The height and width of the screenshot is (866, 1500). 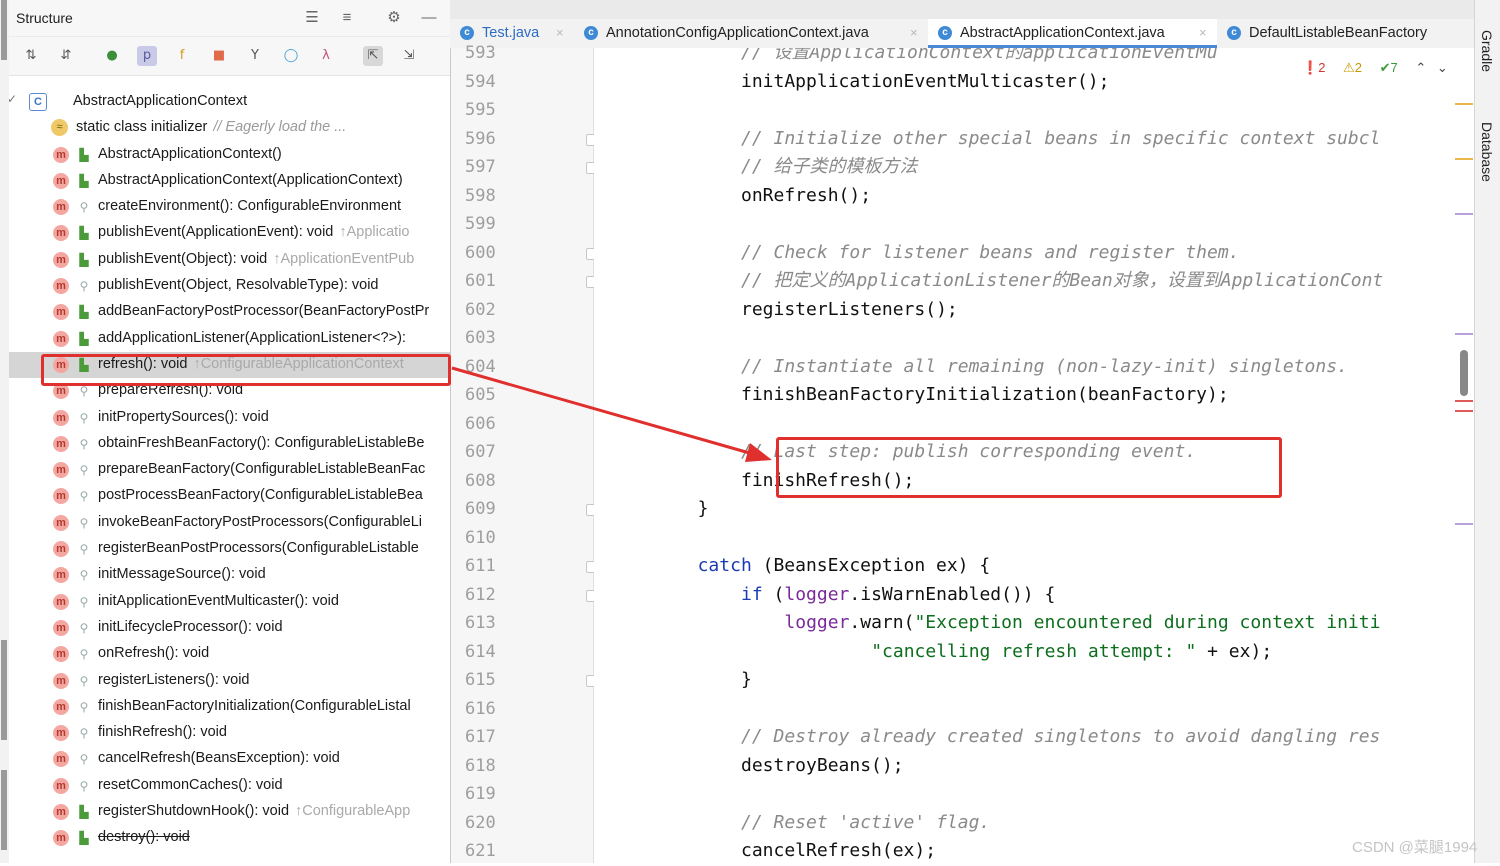 What do you see at coordinates (1442, 67) in the screenshot?
I see `chevron-down-icon: ⌄` at bounding box center [1442, 67].